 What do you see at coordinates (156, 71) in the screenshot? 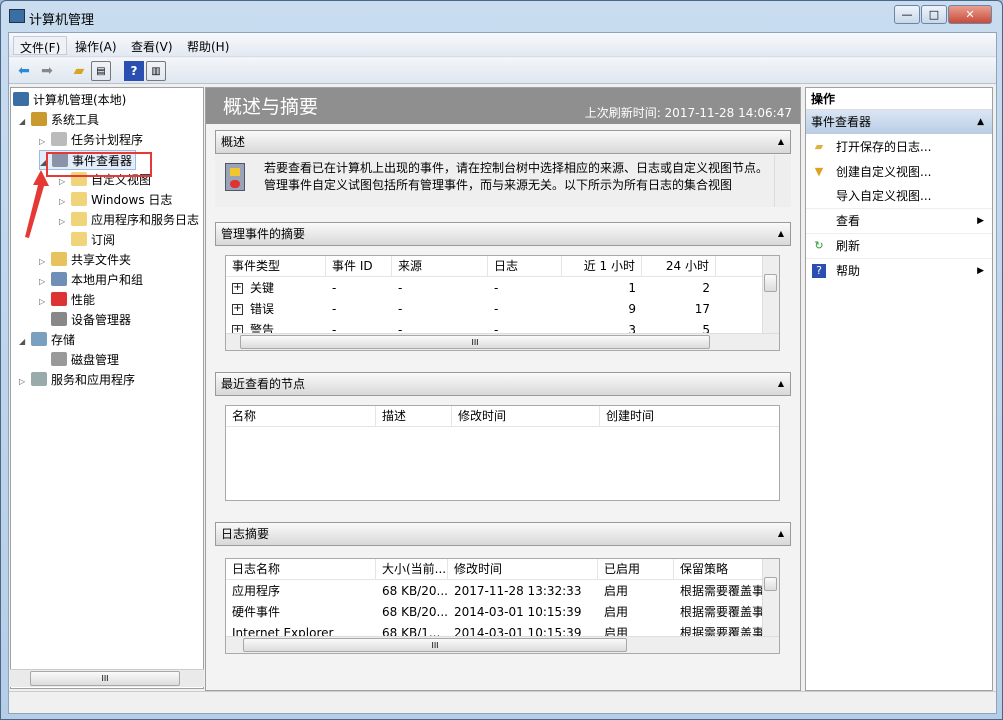
I see `show-hide-action-pane-icon: ▥` at bounding box center [156, 71].